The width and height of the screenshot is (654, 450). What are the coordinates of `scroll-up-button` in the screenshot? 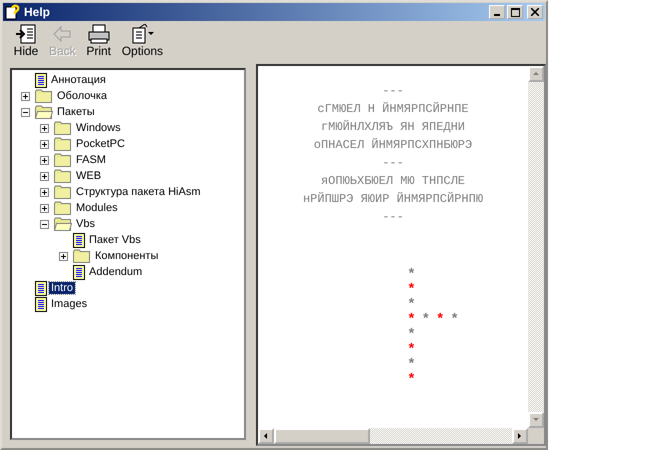 It's located at (536, 74).